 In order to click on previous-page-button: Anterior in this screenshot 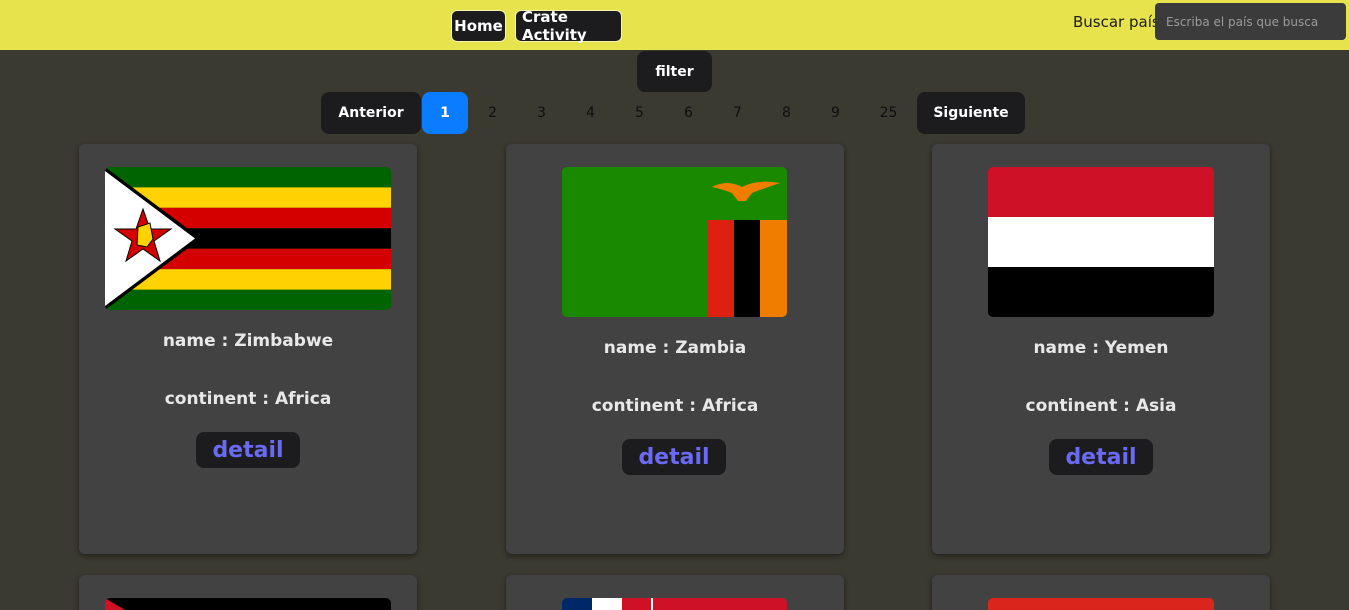, I will do `click(371, 113)`.